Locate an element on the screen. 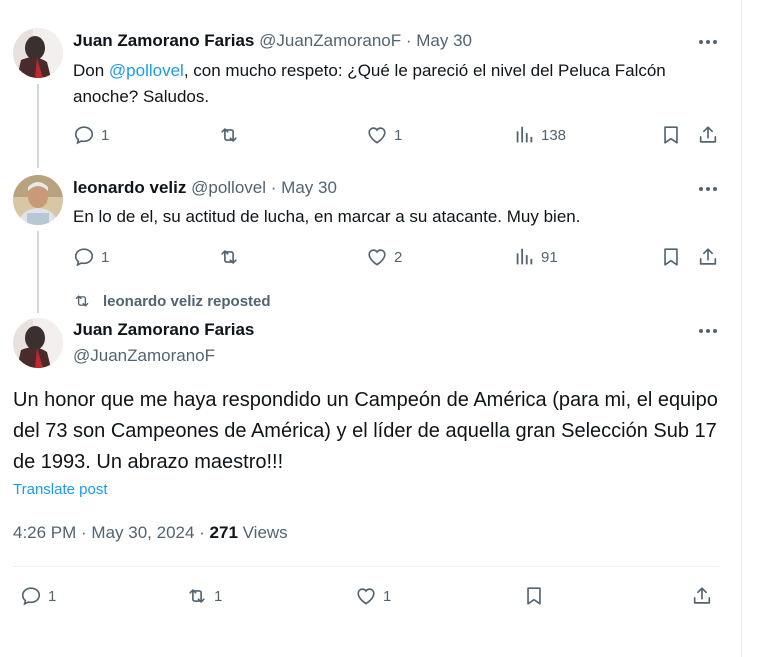 This screenshot has width=768, height=657. views-button: 91 is located at coordinates (535, 257).